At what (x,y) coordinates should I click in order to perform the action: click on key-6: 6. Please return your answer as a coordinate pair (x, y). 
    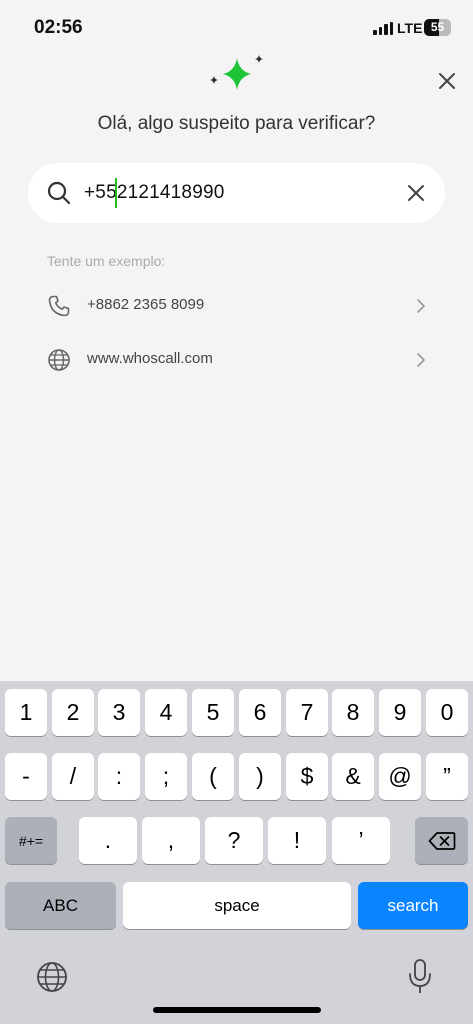
    Looking at the image, I should click on (260, 712).